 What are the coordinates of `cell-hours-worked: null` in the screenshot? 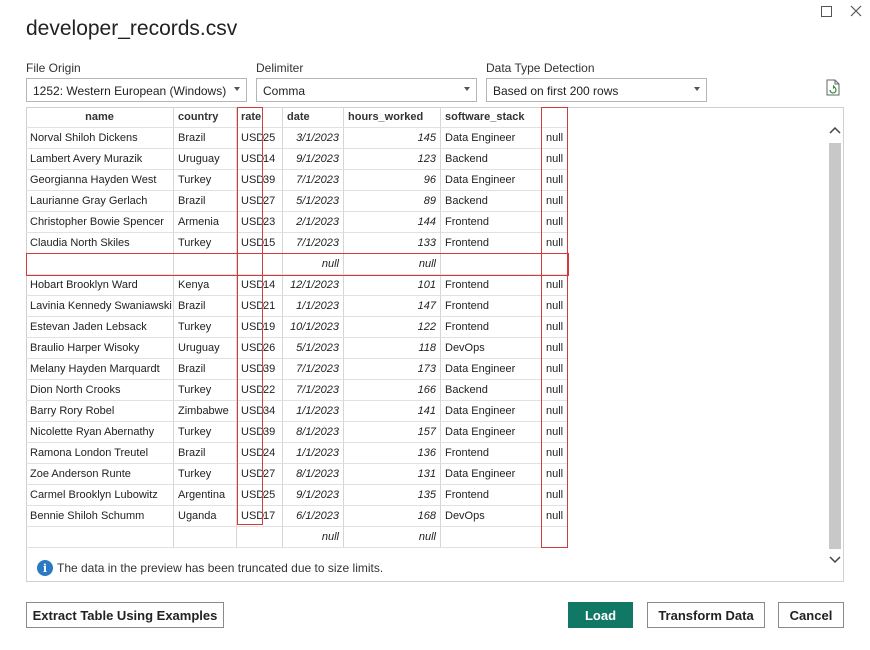 It's located at (392, 537).